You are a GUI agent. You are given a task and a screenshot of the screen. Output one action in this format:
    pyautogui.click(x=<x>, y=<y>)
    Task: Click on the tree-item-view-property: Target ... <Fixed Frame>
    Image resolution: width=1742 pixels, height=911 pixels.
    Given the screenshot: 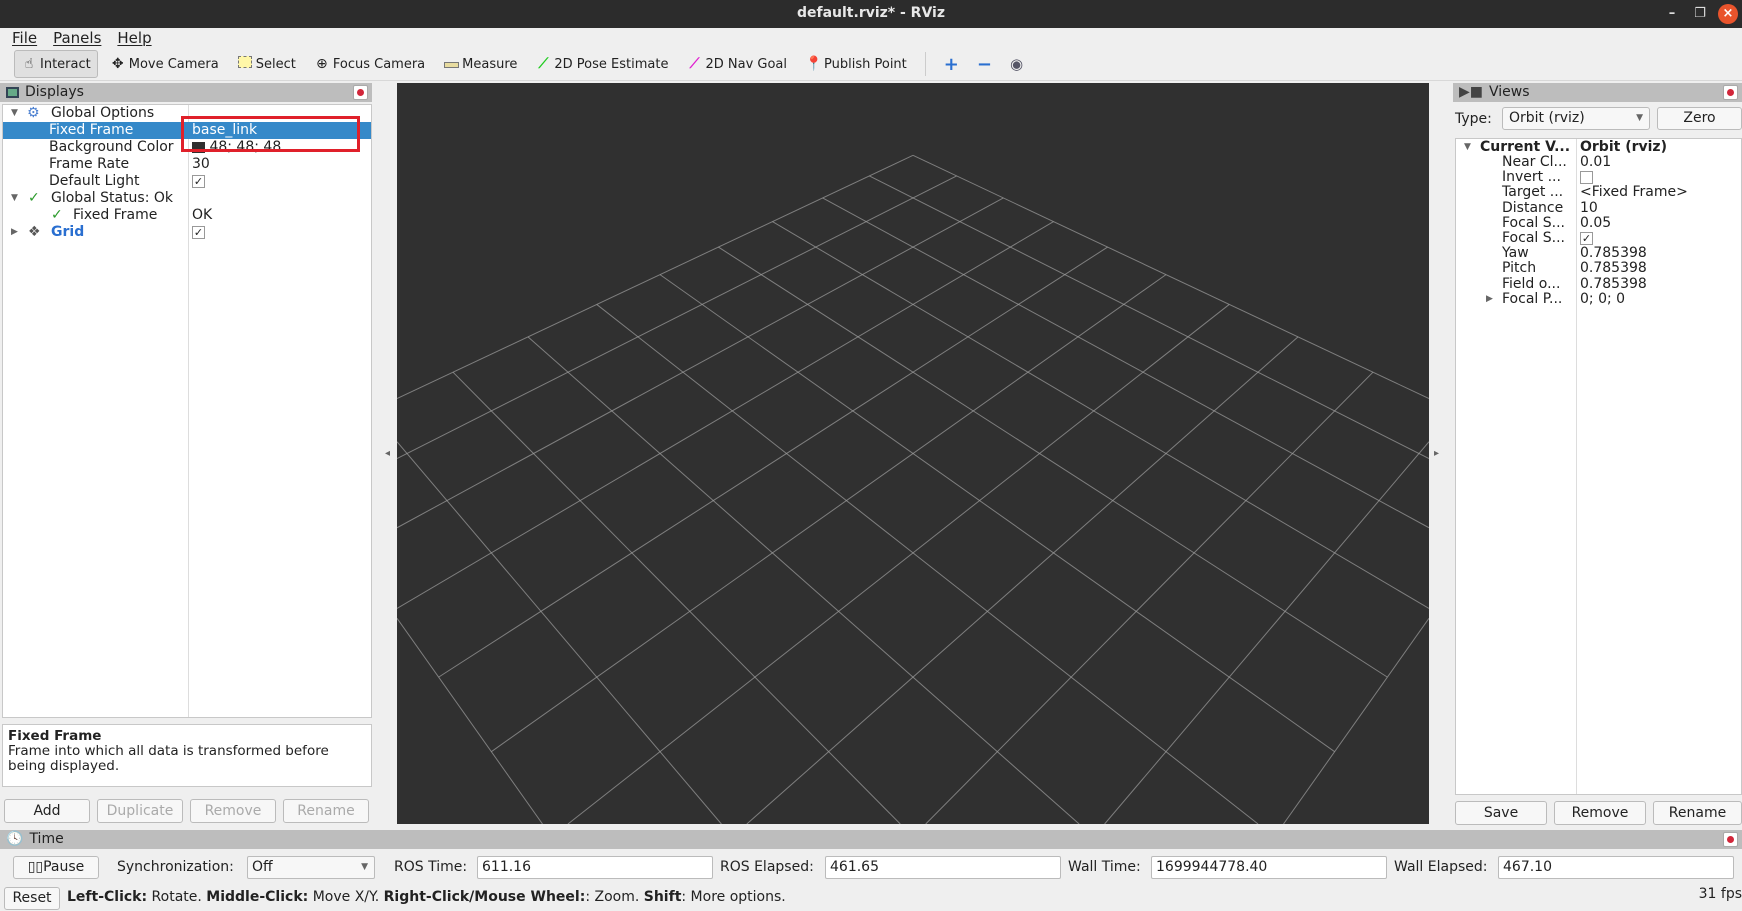 What is the action you would take?
    pyautogui.click(x=1599, y=192)
    